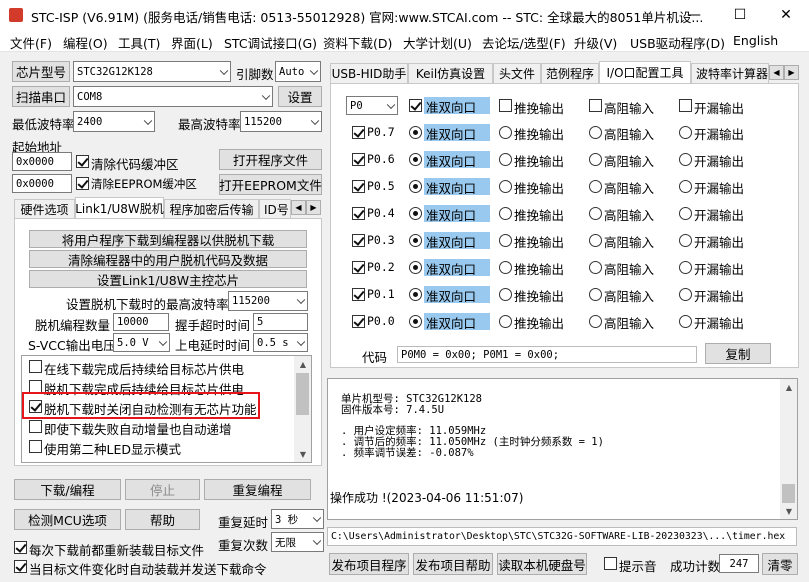  I want to click on chip-type-button: 芯片型号, so click(41, 71).